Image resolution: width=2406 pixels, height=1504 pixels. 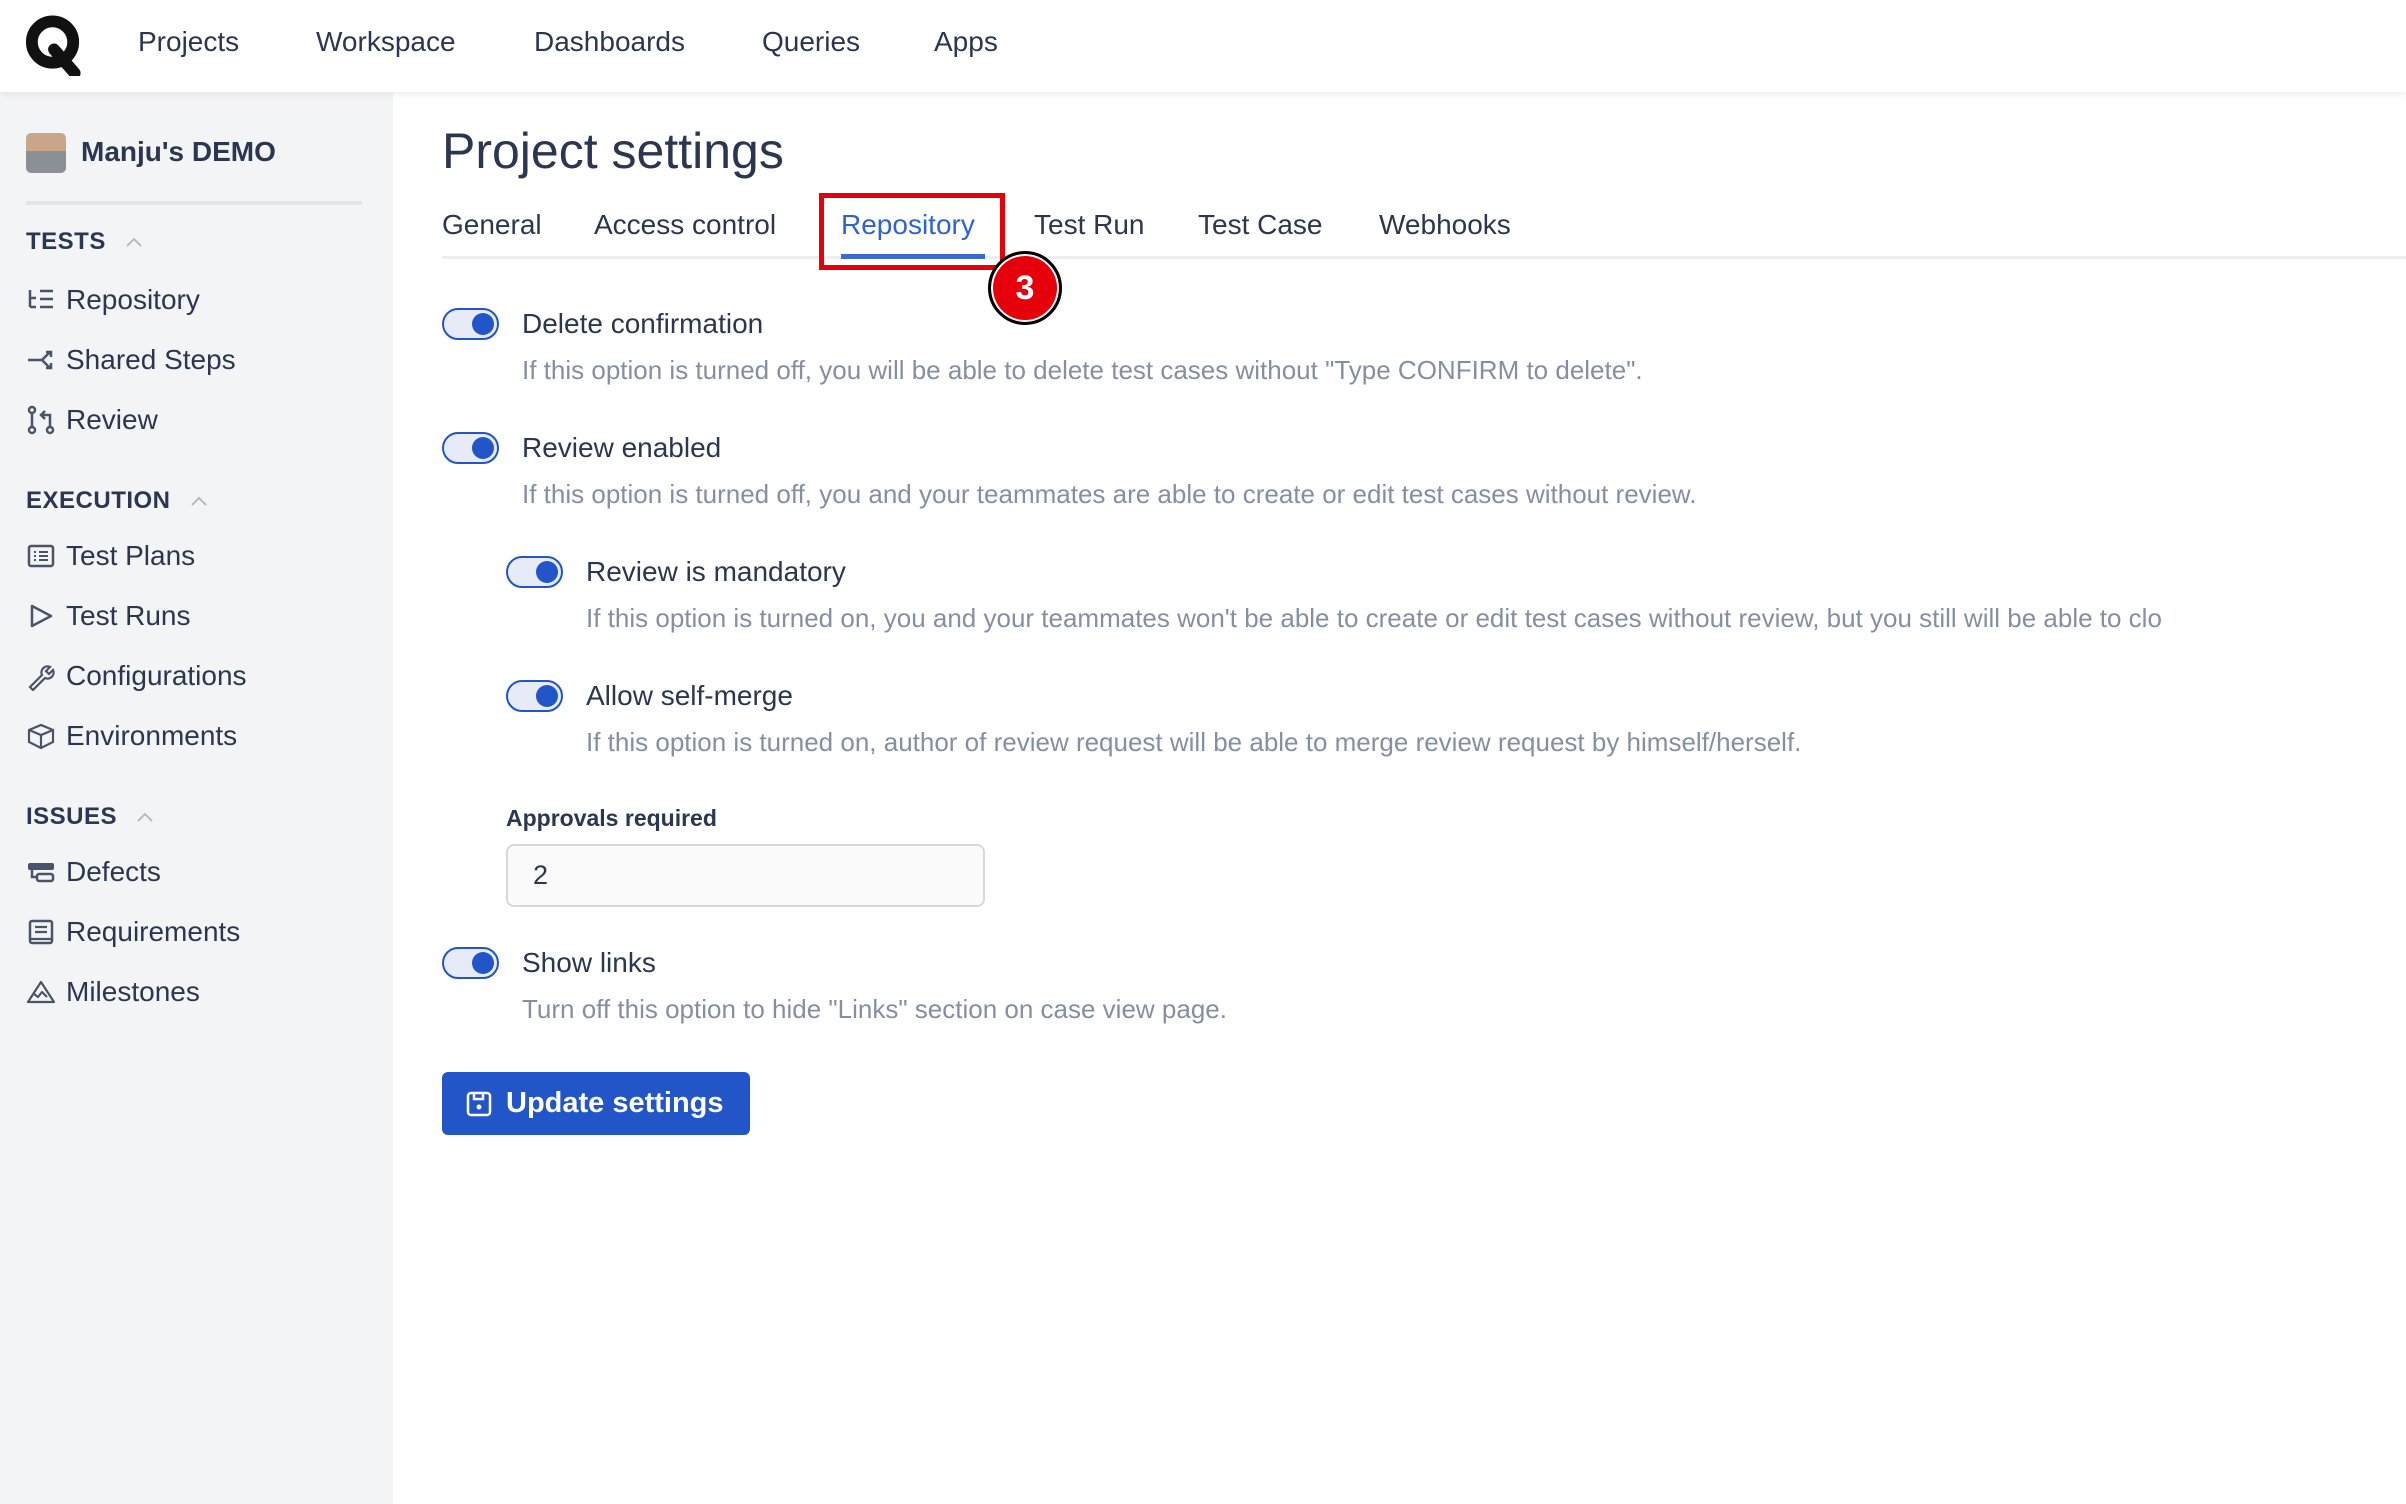 What do you see at coordinates (479, 1103) in the screenshot?
I see `save-icon` at bounding box center [479, 1103].